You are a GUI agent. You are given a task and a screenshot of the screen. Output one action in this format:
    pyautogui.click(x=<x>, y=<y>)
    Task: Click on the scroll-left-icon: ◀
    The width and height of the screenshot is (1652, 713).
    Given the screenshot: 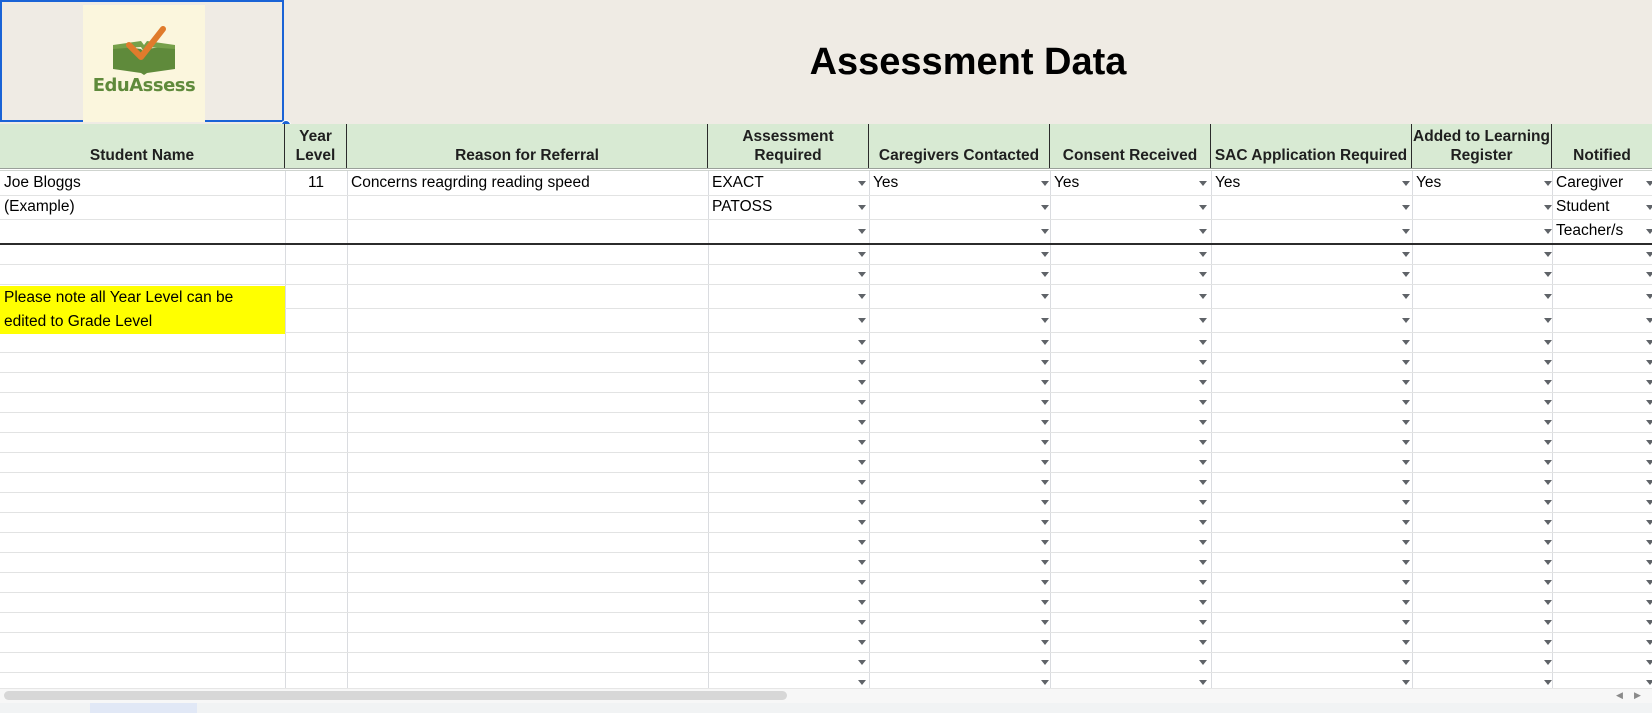 What is the action you would take?
    pyautogui.click(x=1619, y=695)
    